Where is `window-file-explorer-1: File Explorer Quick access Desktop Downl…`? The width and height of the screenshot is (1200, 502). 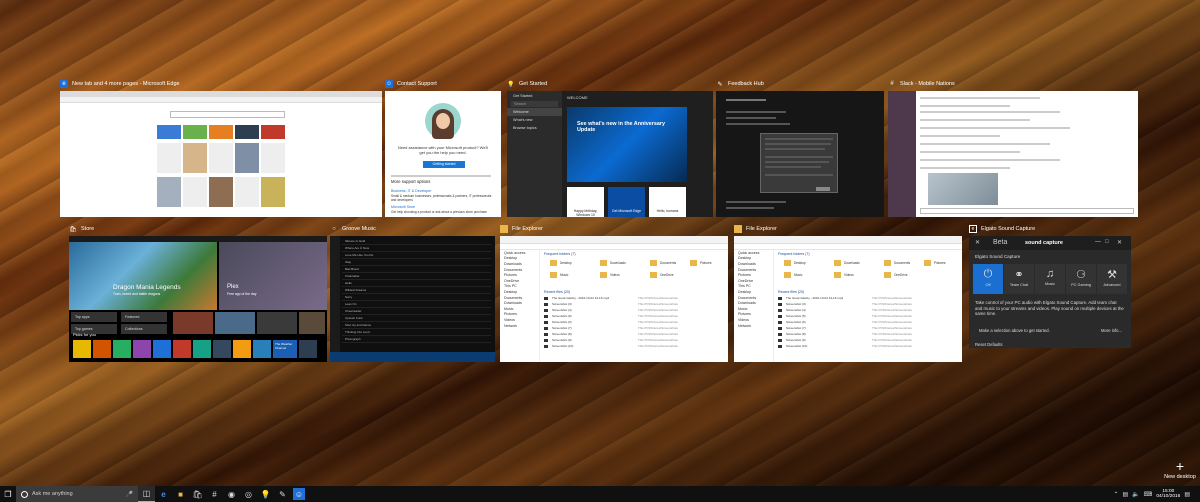
window-file-explorer-1: File Explorer Quick access Desktop Downl… is located at coordinates (614, 292).